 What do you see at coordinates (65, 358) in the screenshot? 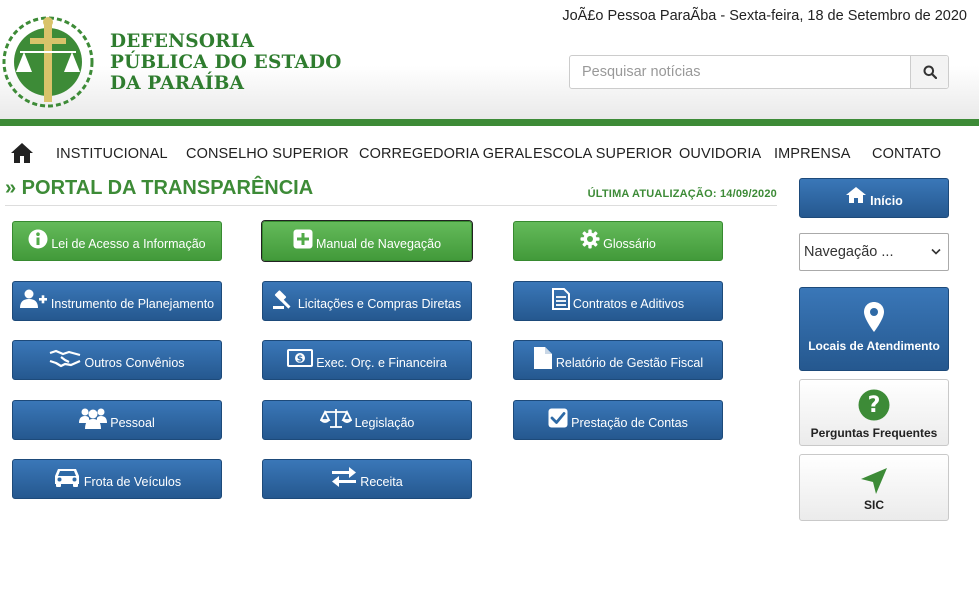
I see `handshake-icon` at bounding box center [65, 358].